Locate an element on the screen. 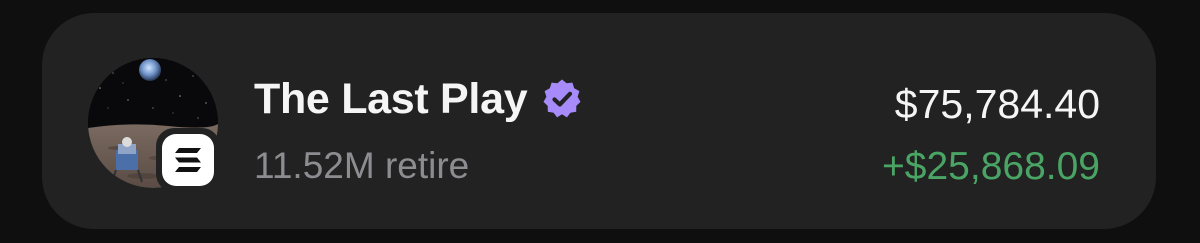  solana-icon is located at coordinates (188, 160).